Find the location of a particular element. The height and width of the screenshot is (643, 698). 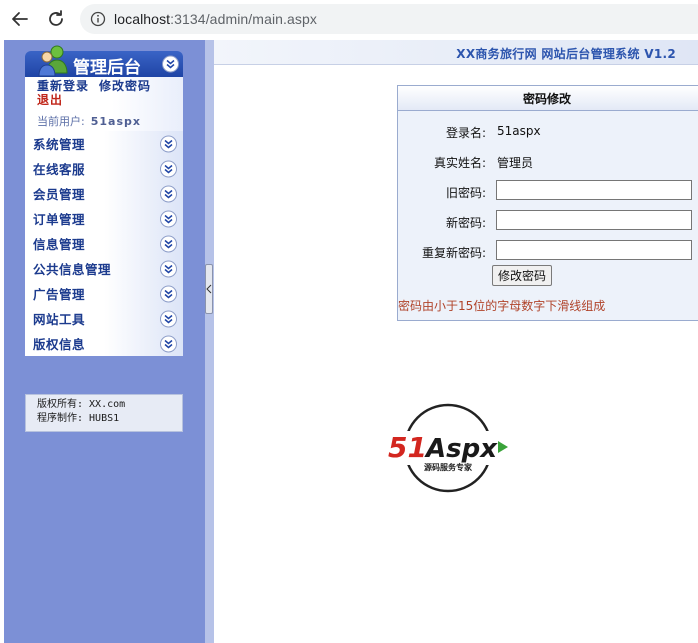

top-bar: XX商务旅行网 网站后台管理系统 V1.2 is located at coordinates (456, 52).